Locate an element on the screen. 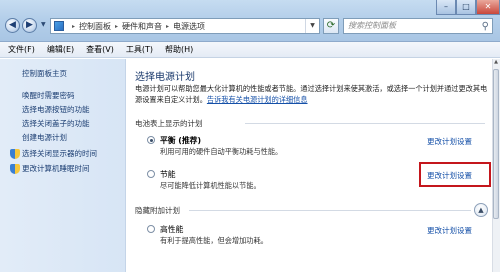 The width and height of the screenshot is (500, 272). back-button: ◀ is located at coordinates (12, 25).